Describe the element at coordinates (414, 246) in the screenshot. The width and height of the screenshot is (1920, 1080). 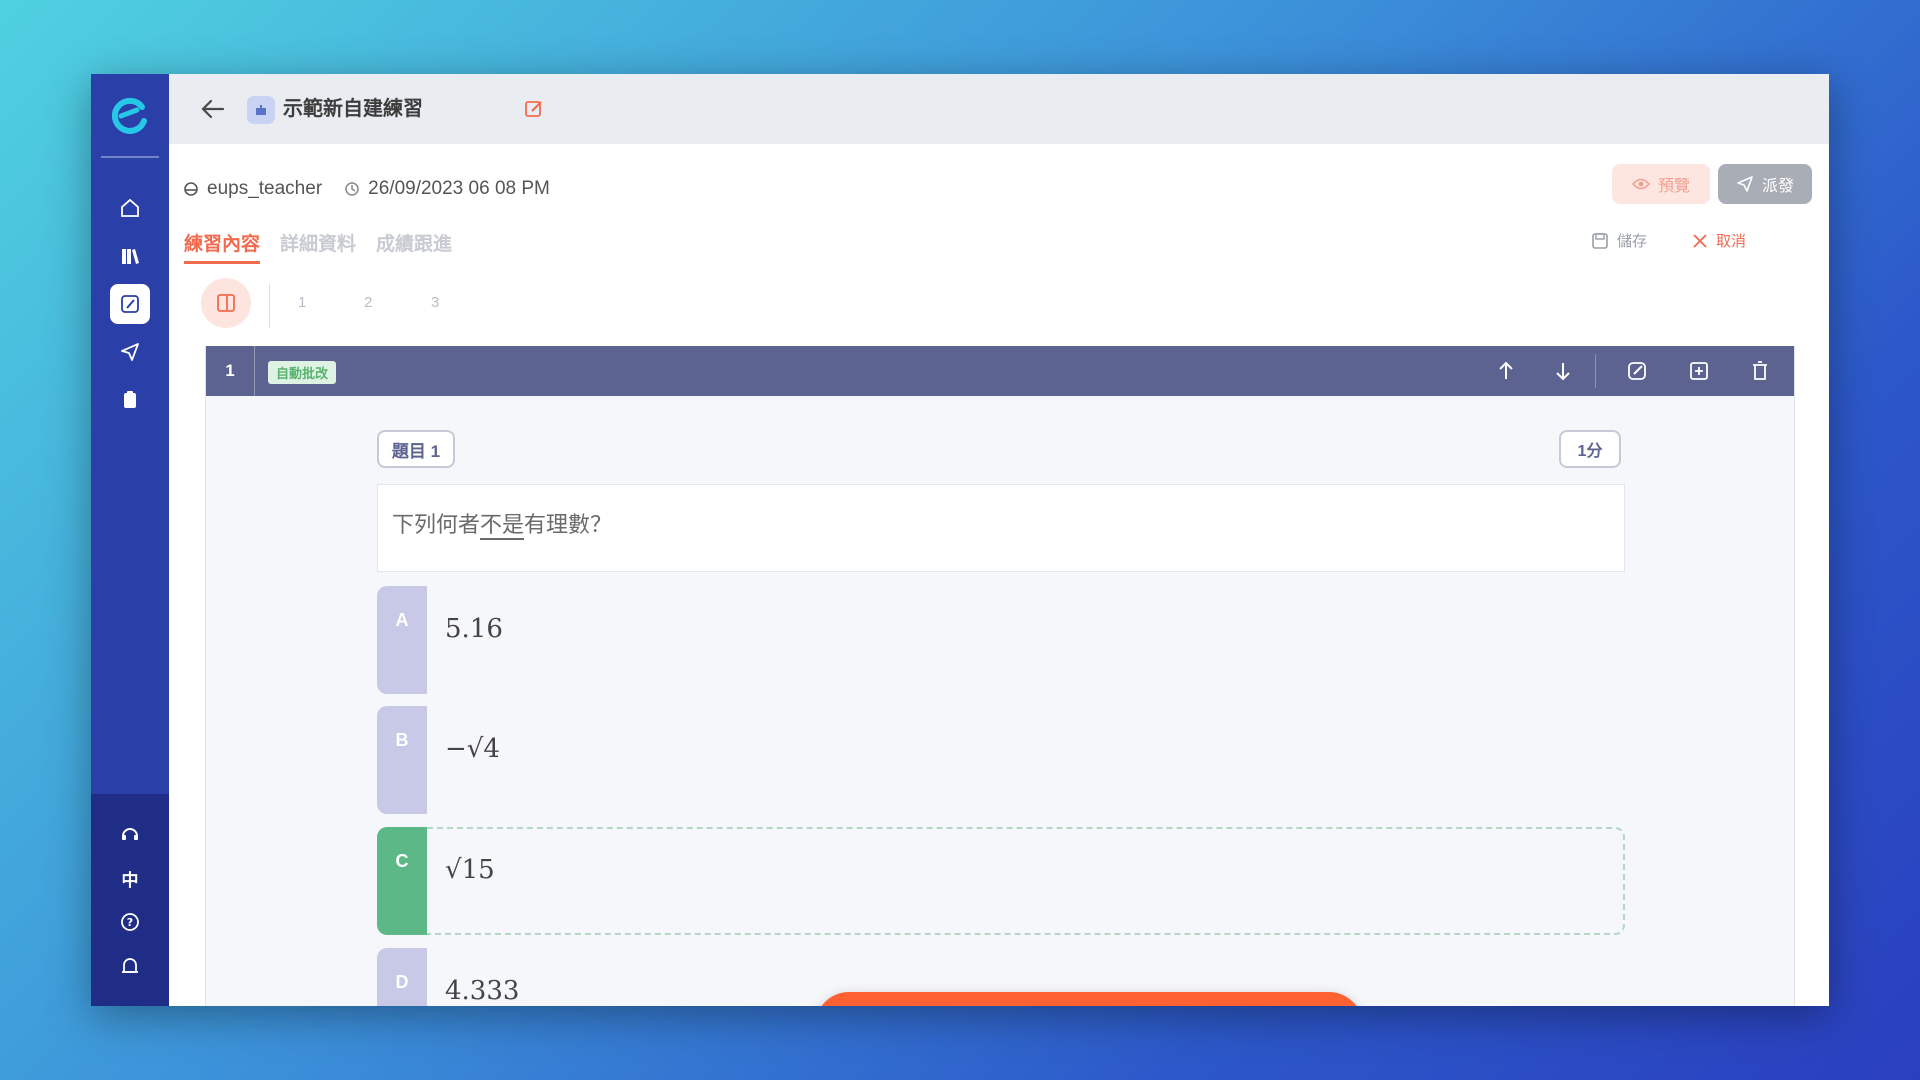
I see `tab-results: 成績跟進` at that location.